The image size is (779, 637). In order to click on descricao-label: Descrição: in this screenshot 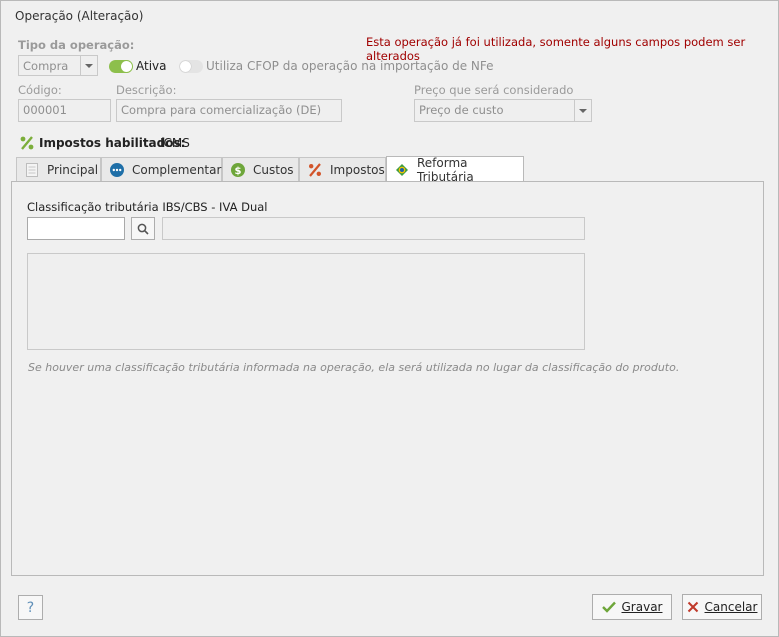, I will do `click(146, 90)`.